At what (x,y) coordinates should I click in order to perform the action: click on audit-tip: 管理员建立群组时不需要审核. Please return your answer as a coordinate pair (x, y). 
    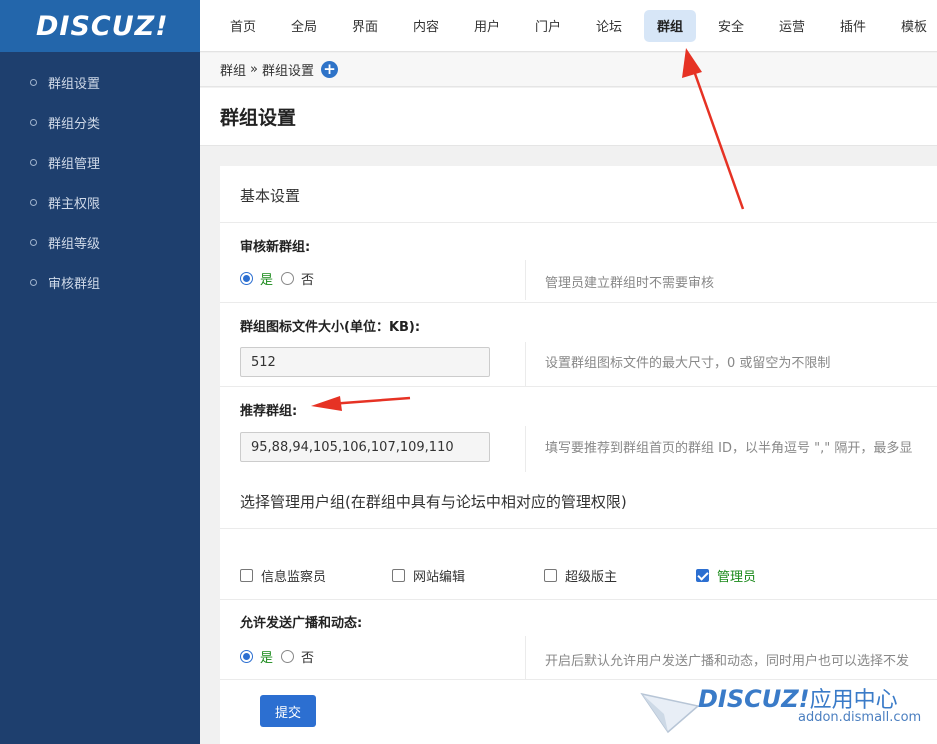
    Looking at the image, I should click on (630, 283).